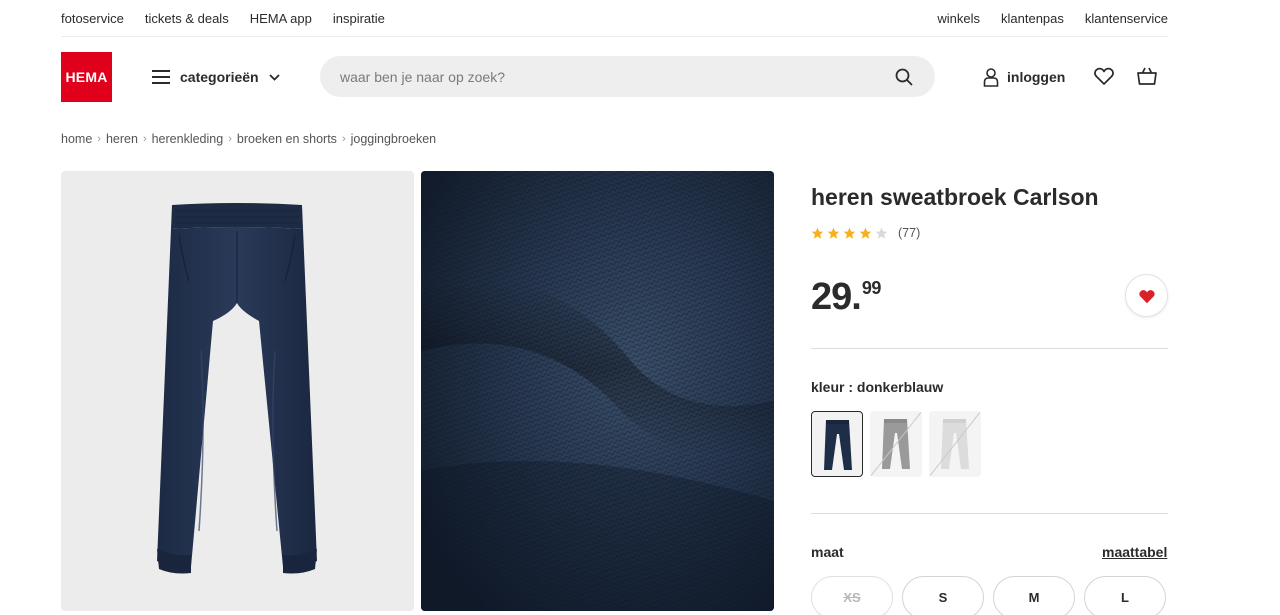 The width and height of the screenshot is (1280, 615). What do you see at coordinates (877, 387) in the screenshot?
I see `color-label: kleur : donkerblauw` at bounding box center [877, 387].